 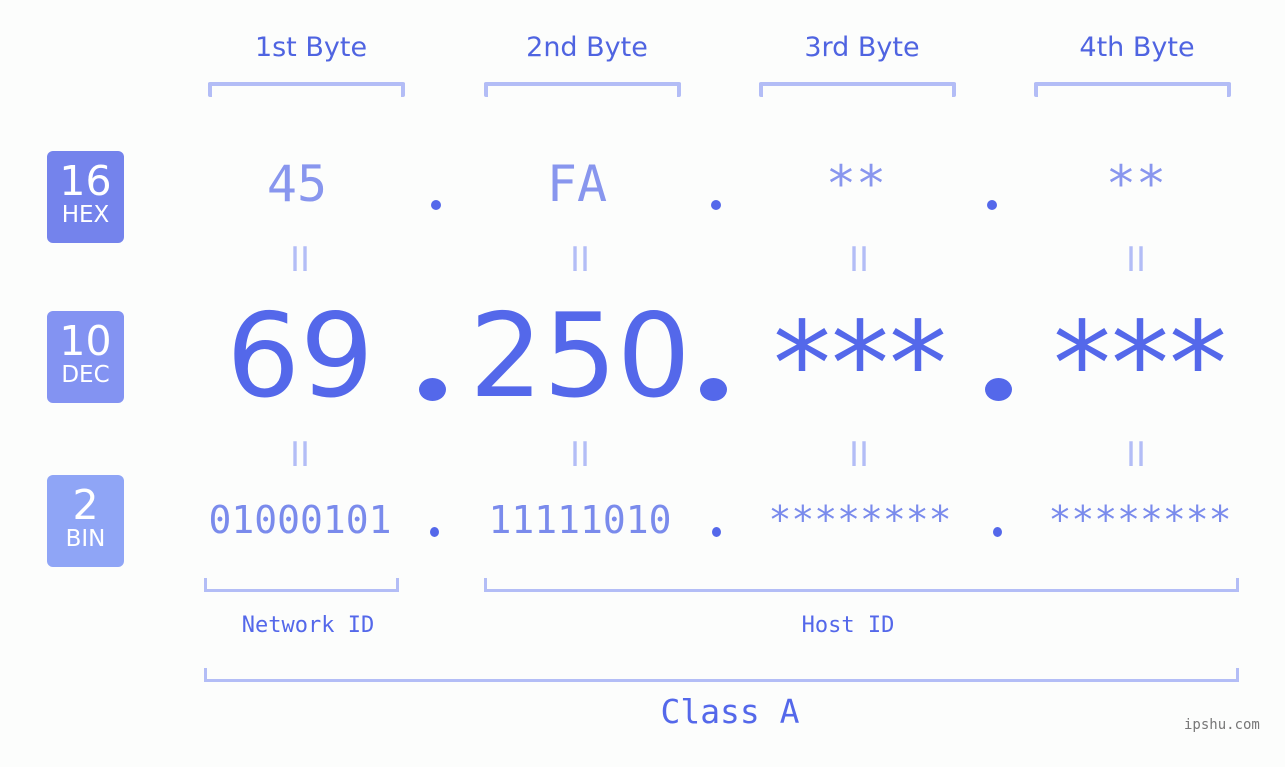 I want to click on bin-badge-label: BIN, so click(x=85, y=539).